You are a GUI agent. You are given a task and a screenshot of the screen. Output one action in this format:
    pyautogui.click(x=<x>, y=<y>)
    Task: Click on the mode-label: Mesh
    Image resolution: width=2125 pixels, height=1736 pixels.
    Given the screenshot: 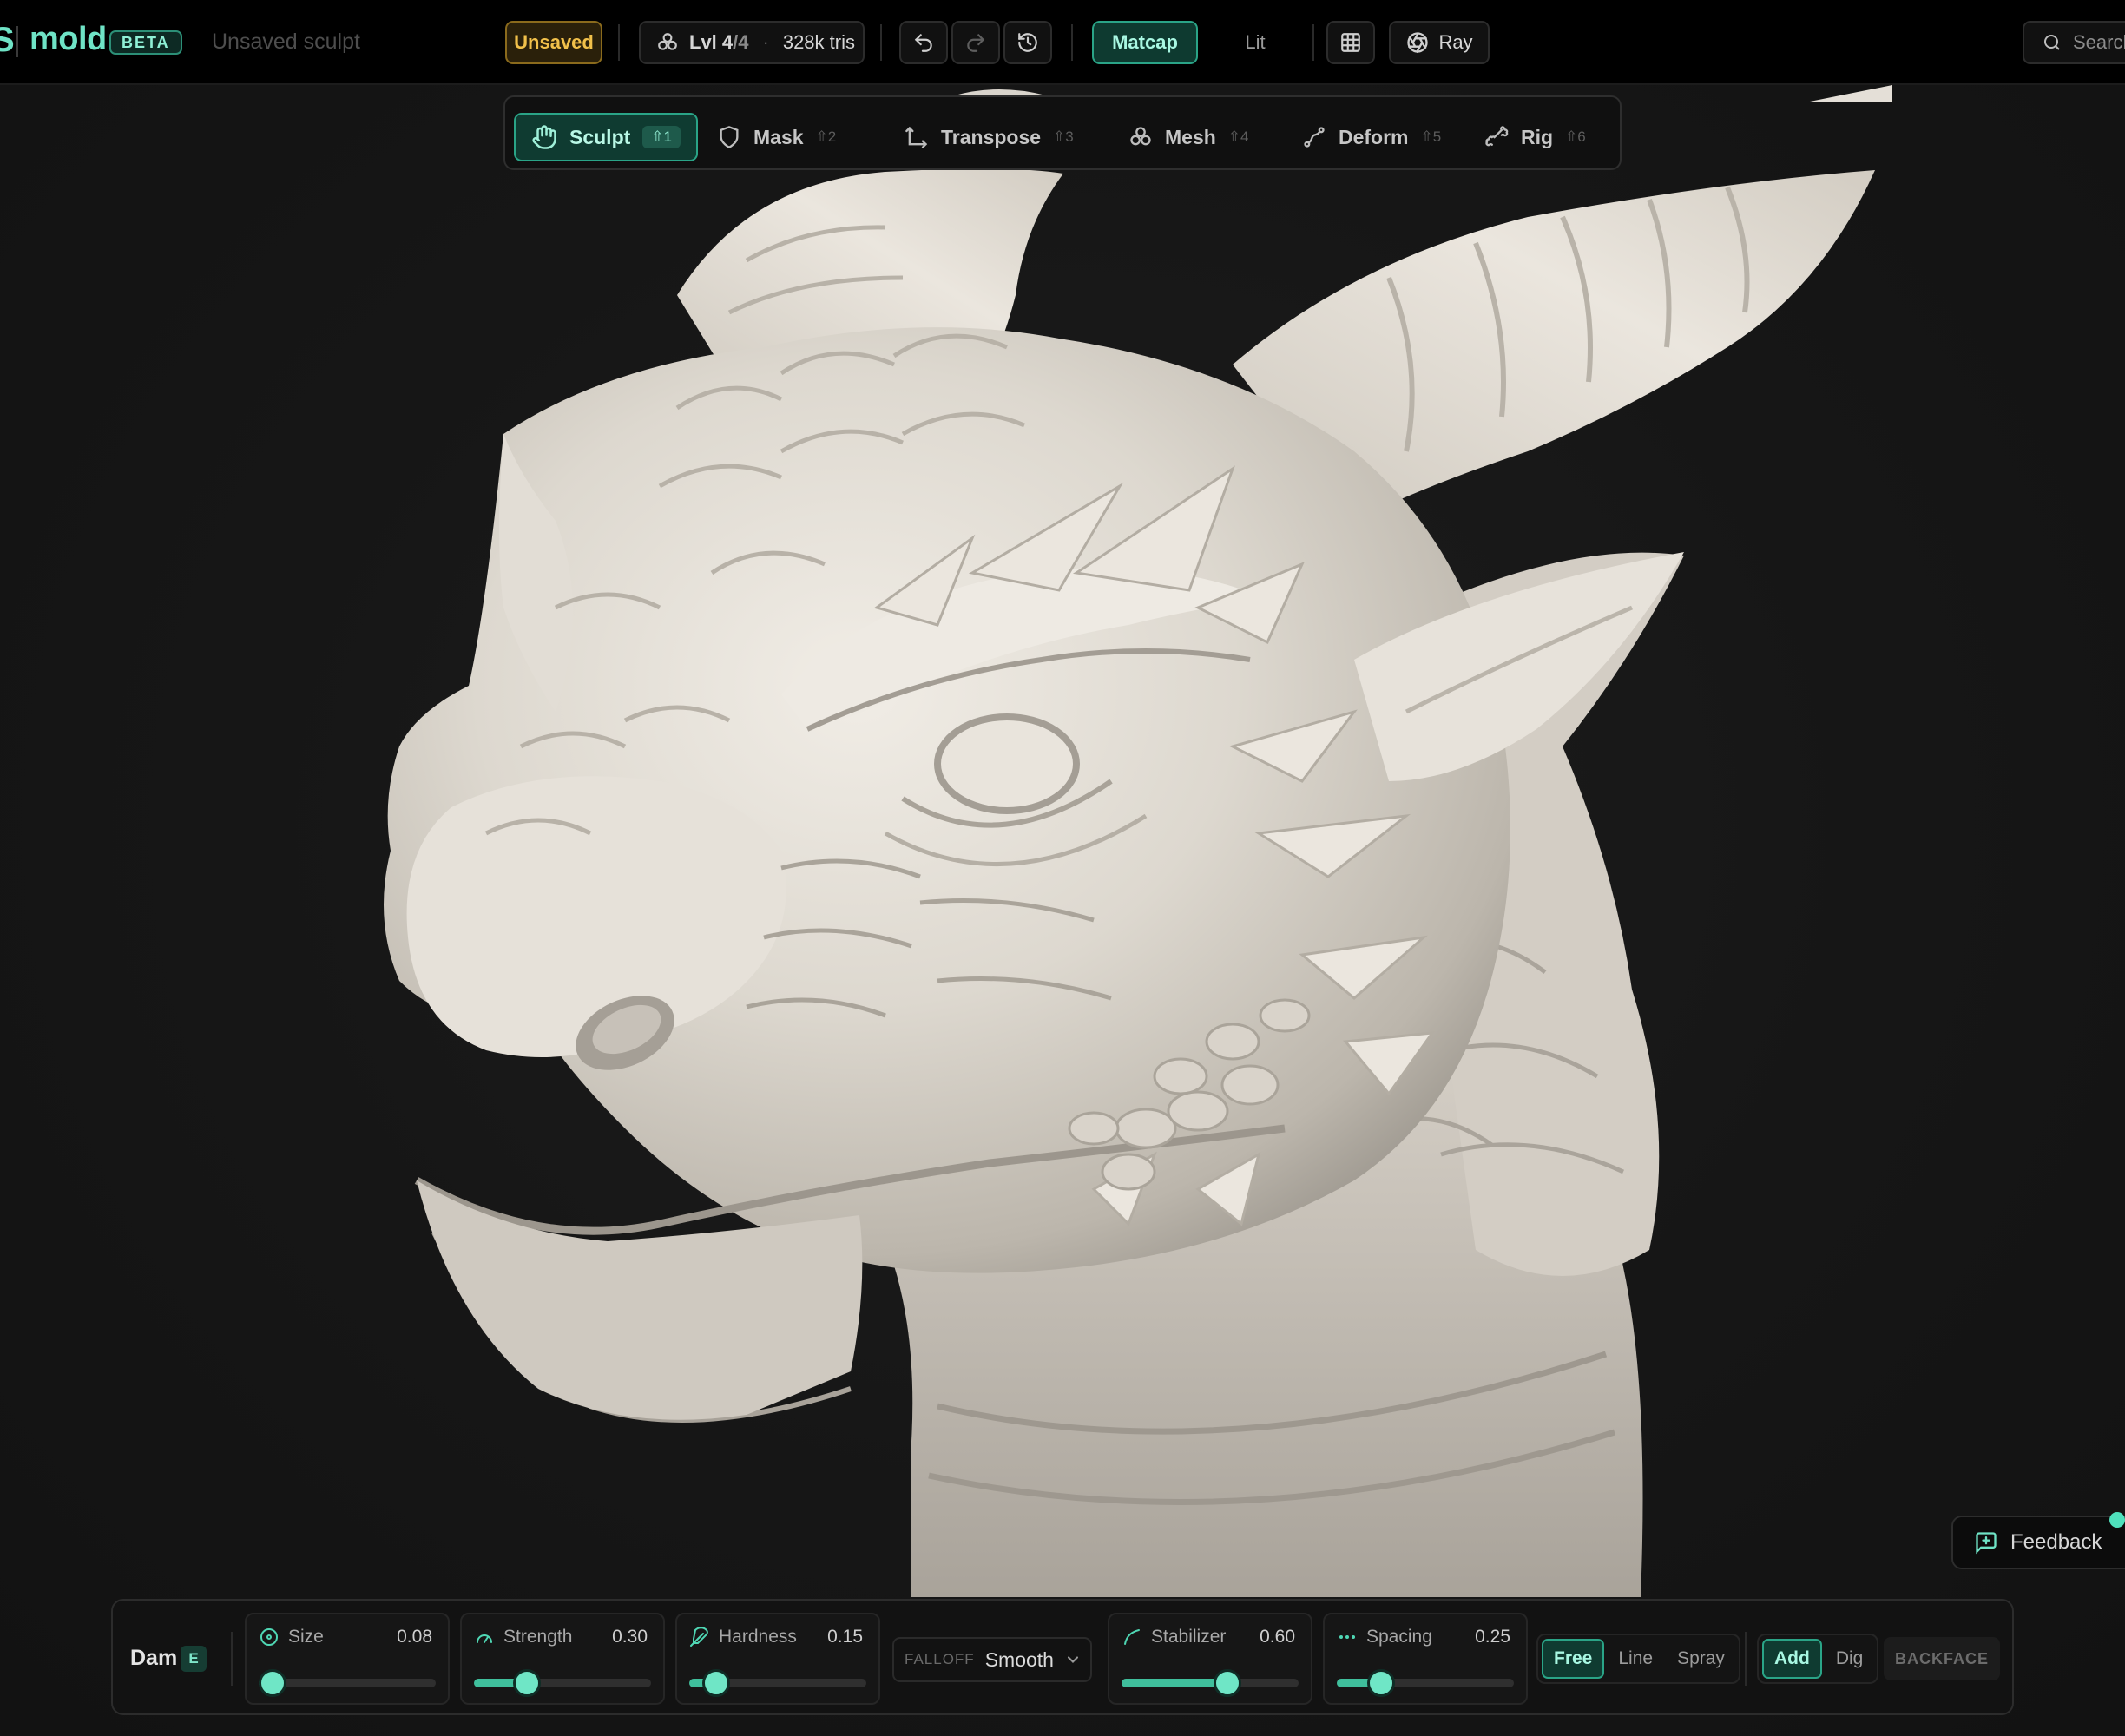 What is the action you would take?
    pyautogui.click(x=1190, y=136)
    